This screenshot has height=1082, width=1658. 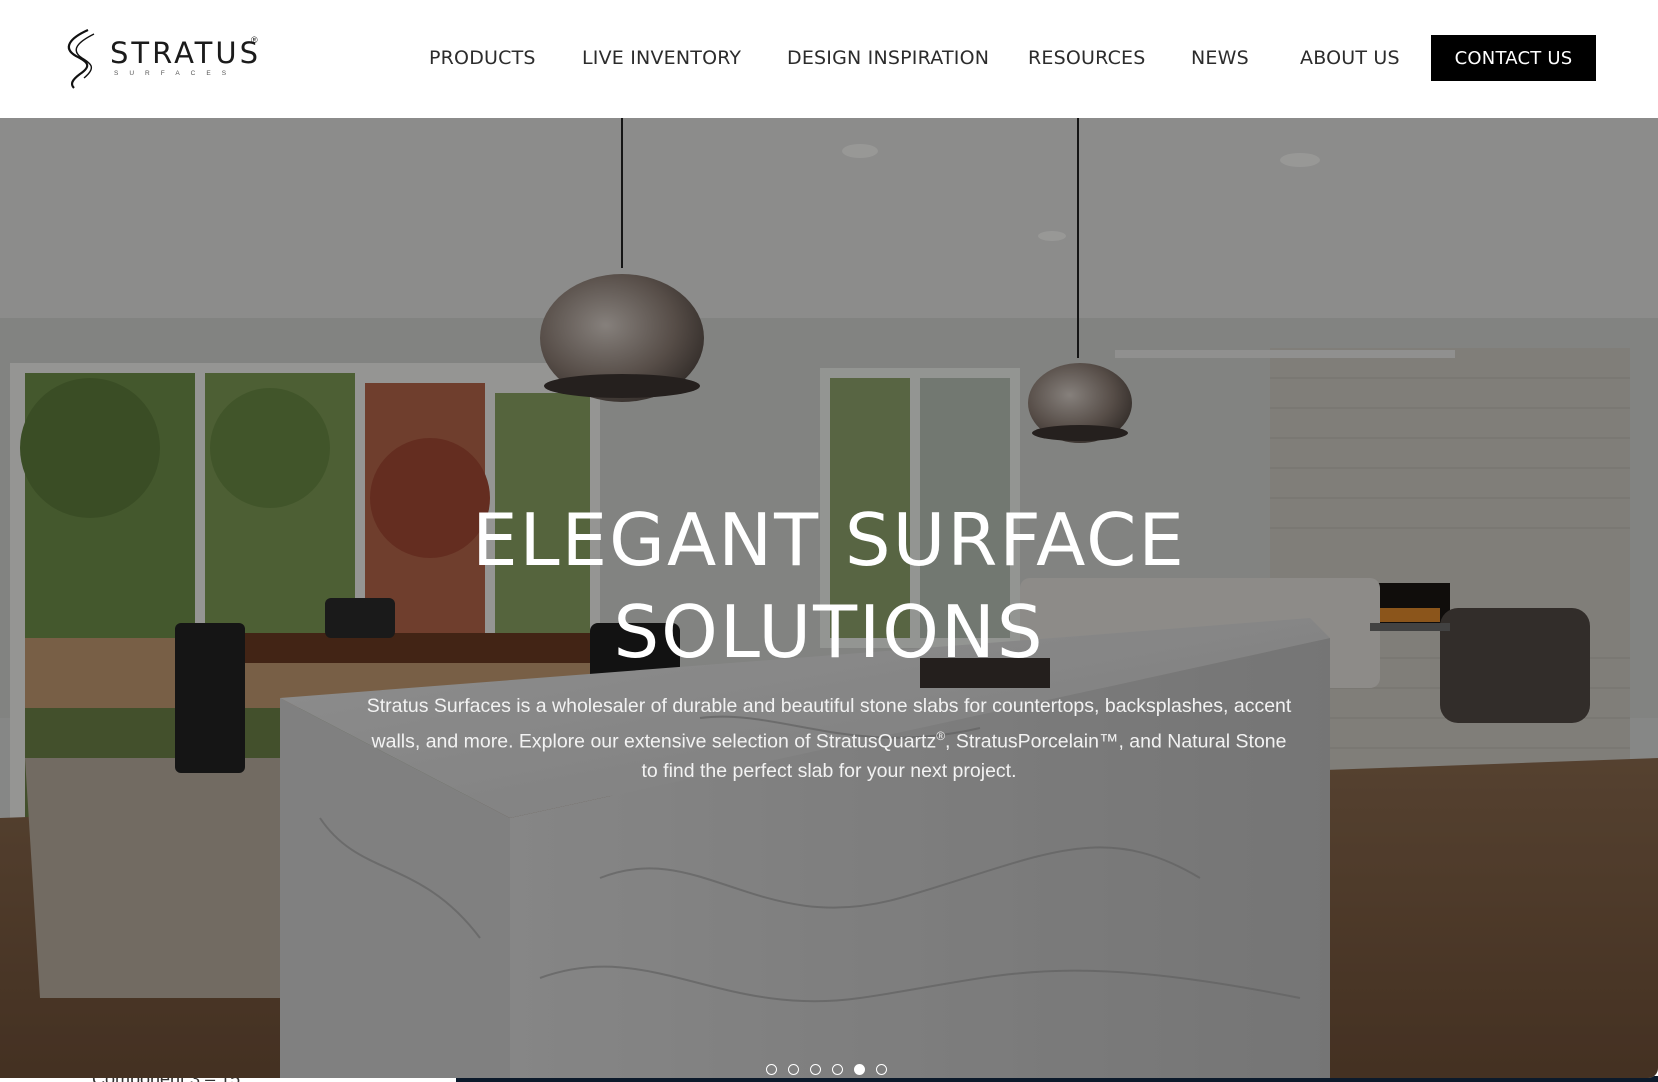 What do you see at coordinates (81, 58) in the screenshot?
I see `stratus-s-icon` at bounding box center [81, 58].